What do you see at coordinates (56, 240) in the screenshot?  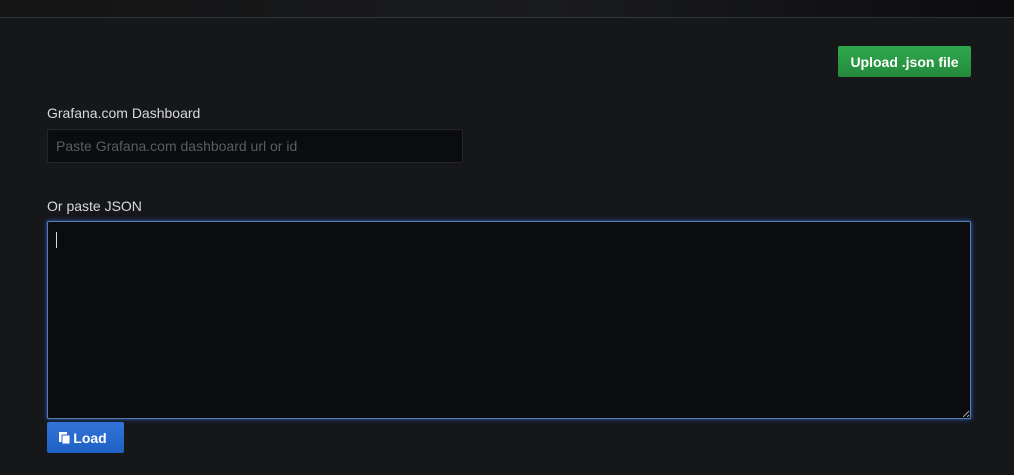 I see `text-caret` at bounding box center [56, 240].